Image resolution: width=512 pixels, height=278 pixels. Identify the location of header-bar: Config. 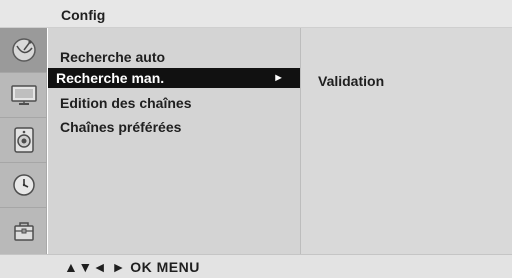
(256, 14).